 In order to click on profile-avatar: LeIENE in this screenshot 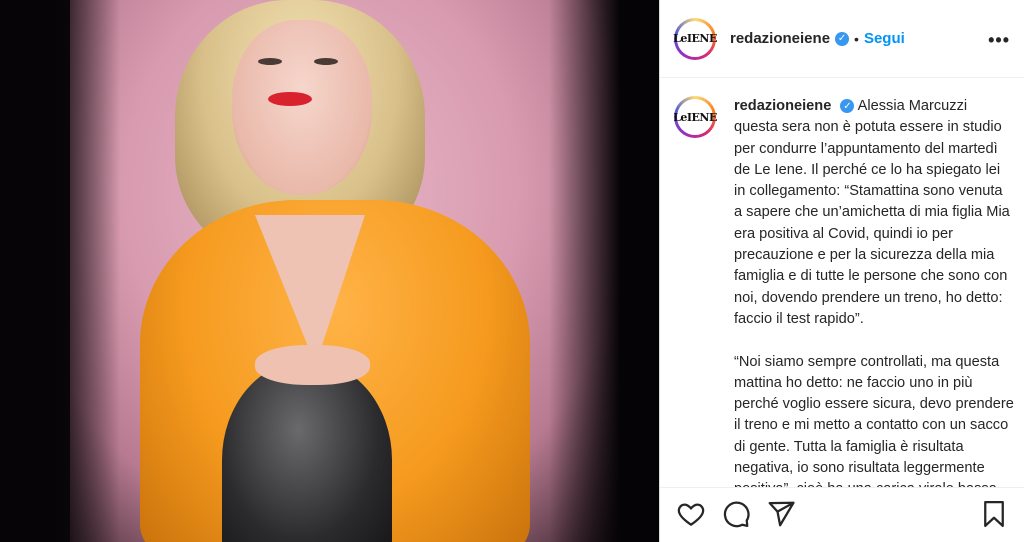, I will do `click(695, 38)`.